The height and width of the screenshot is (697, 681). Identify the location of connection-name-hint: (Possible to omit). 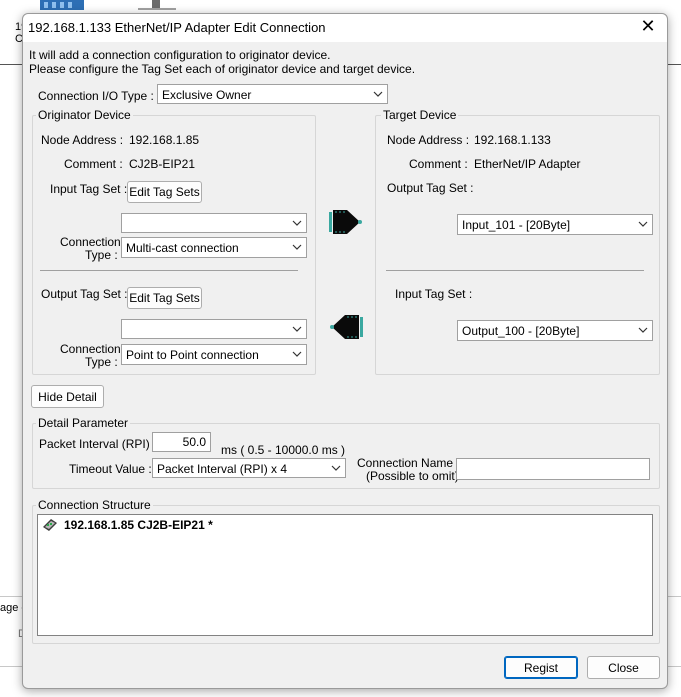
(412, 476).